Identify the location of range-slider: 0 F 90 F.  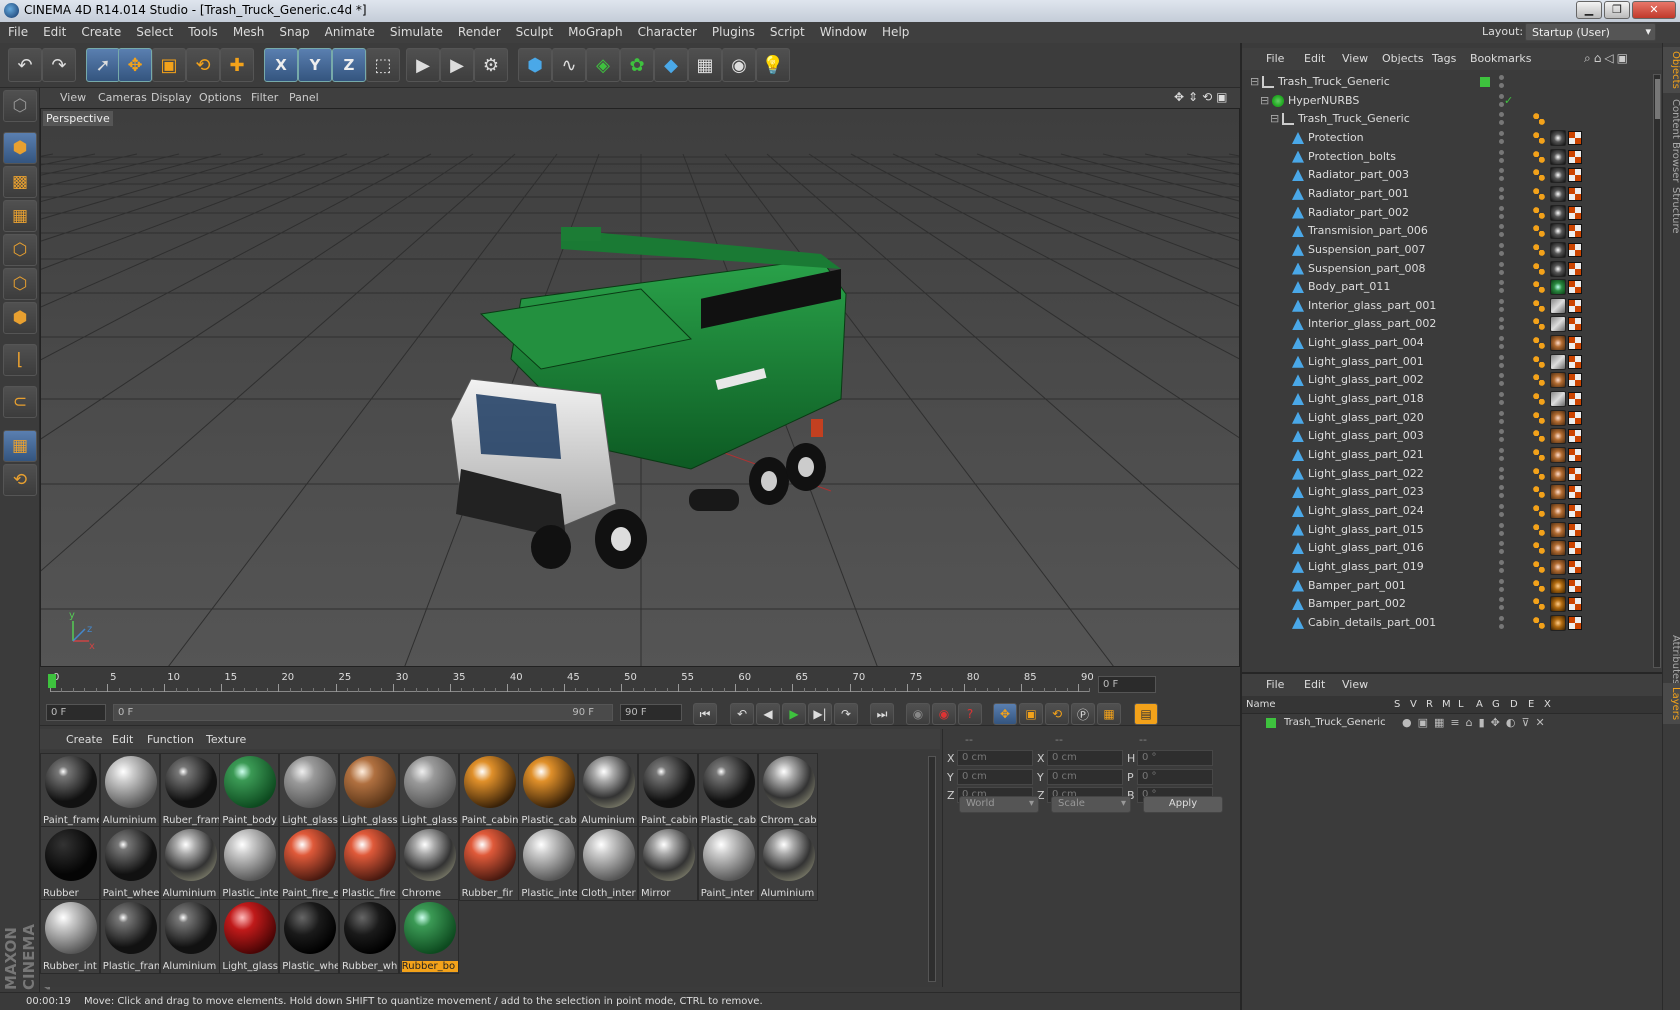
(363, 712).